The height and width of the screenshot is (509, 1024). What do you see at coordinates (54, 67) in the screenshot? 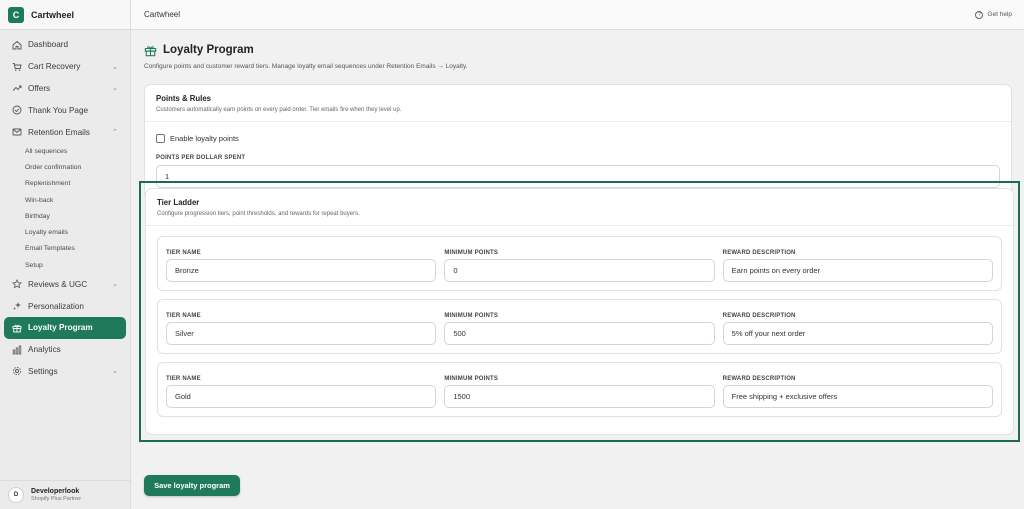
I see `sidebar-item-label: Cart Recovery` at bounding box center [54, 67].